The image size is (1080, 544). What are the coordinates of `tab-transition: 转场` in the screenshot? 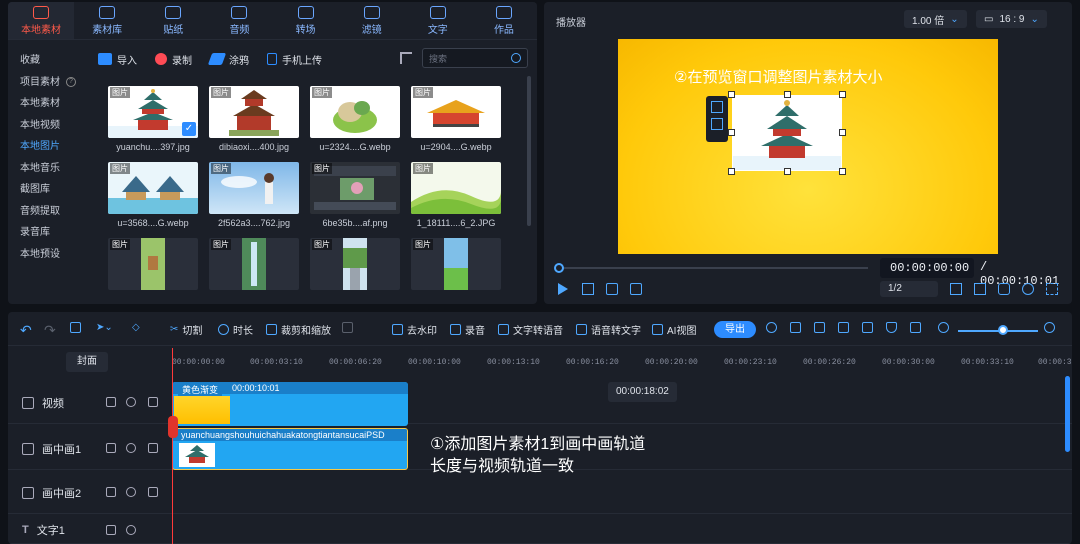 It's located at (306, 20).